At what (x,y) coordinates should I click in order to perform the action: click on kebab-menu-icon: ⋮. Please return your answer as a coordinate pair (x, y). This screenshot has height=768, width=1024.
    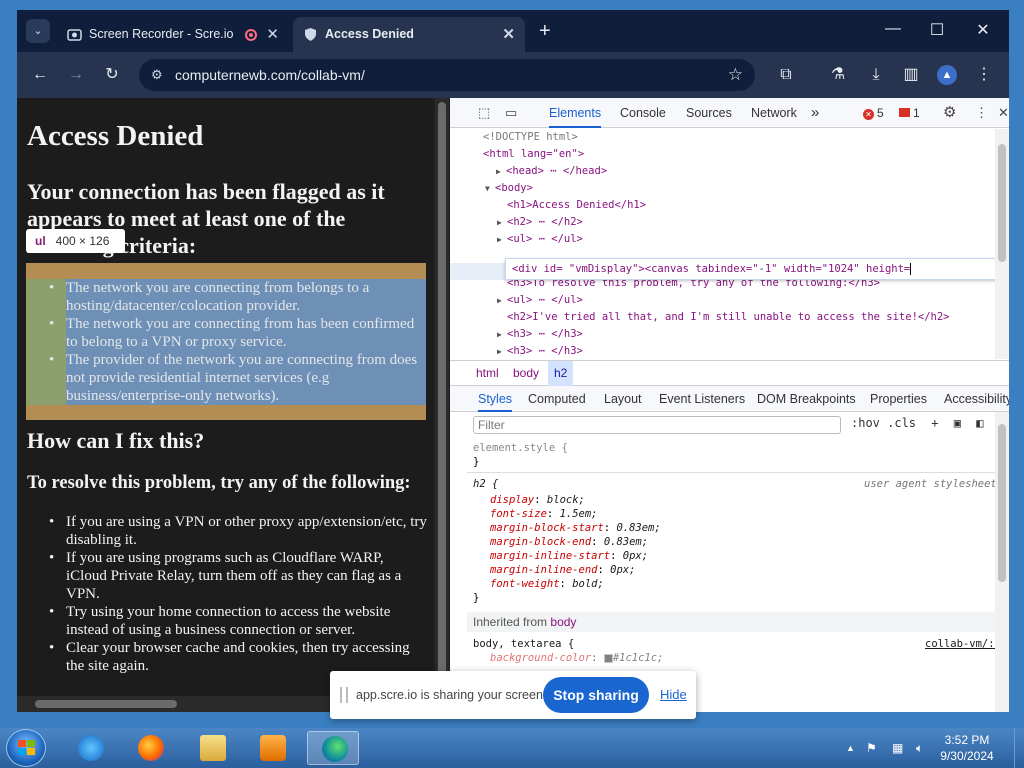
    Looking at the image, I should click on (981, 113).